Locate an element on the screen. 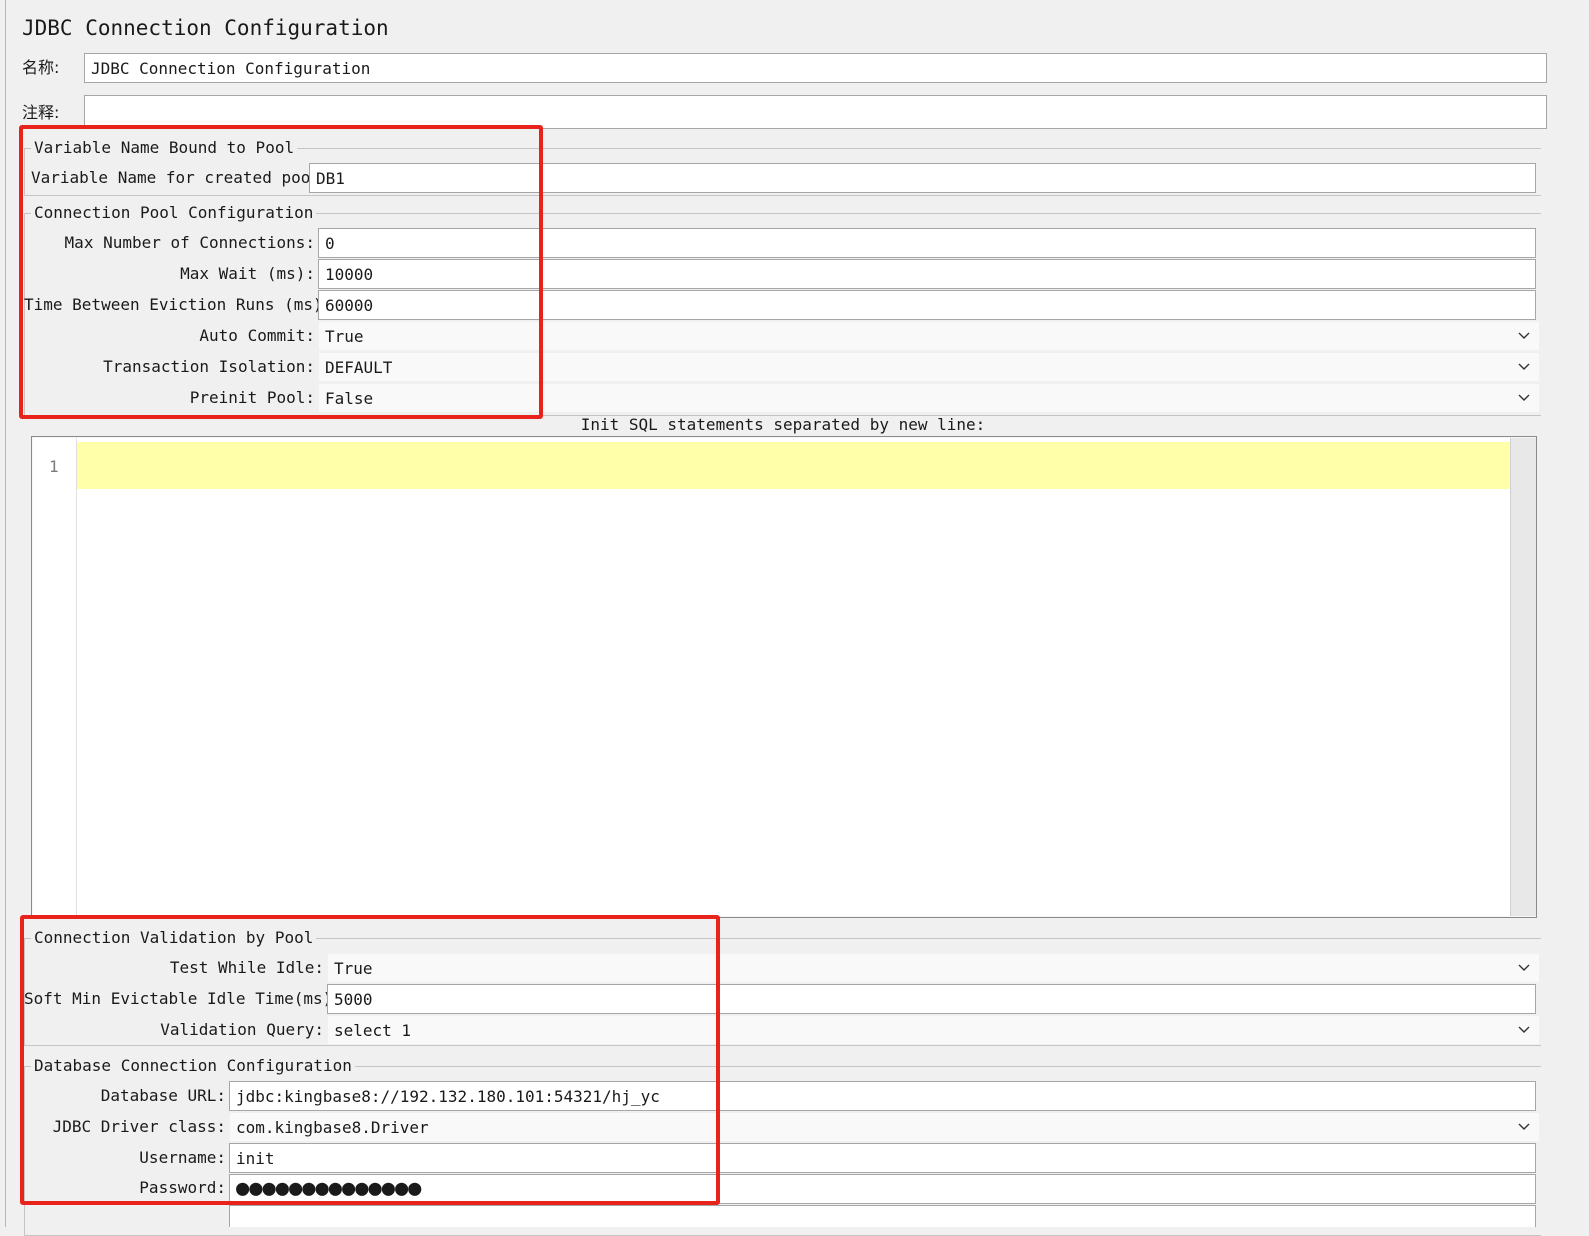 This screenshot has width=1589, height=1236. test-while-idle-select: True is located at coordinates (933, 968).